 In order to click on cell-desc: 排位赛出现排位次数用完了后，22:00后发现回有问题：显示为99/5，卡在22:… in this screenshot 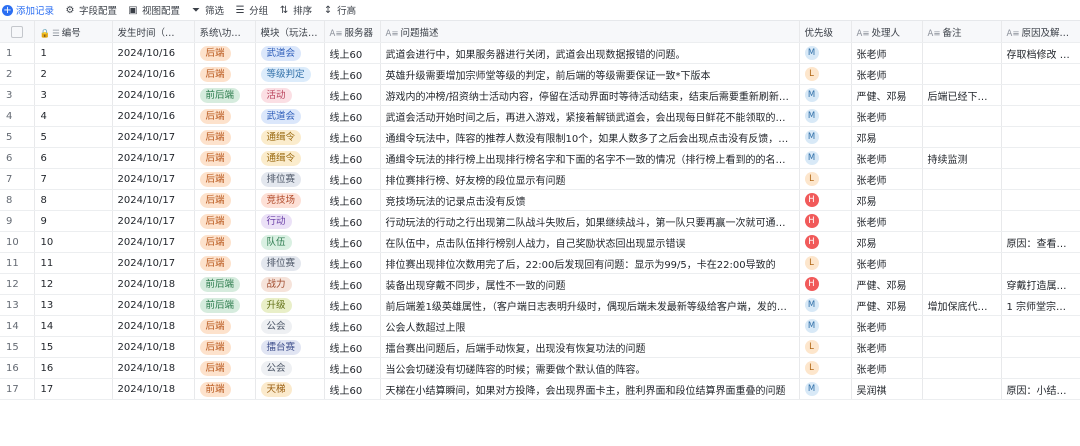, I will do `click(590, 263)`.